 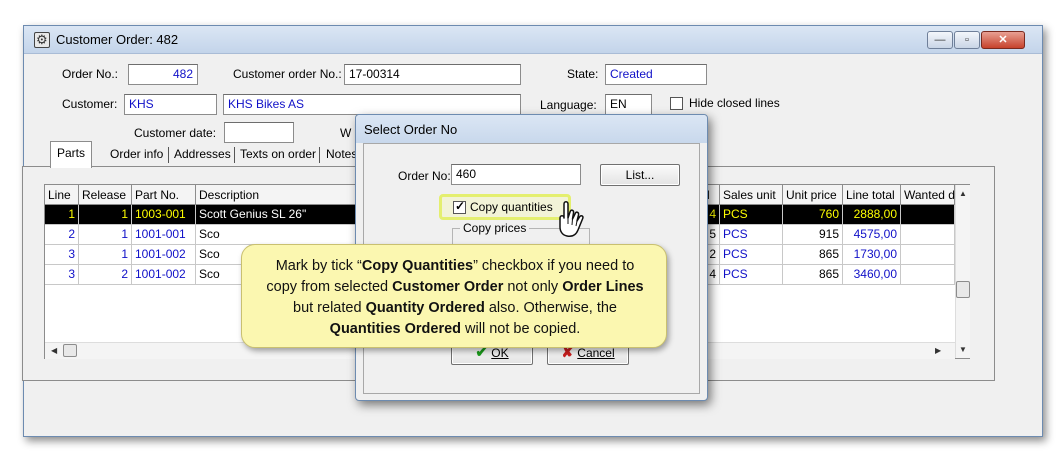 I want to click on partial-label: W, so click(x=346, y=133).